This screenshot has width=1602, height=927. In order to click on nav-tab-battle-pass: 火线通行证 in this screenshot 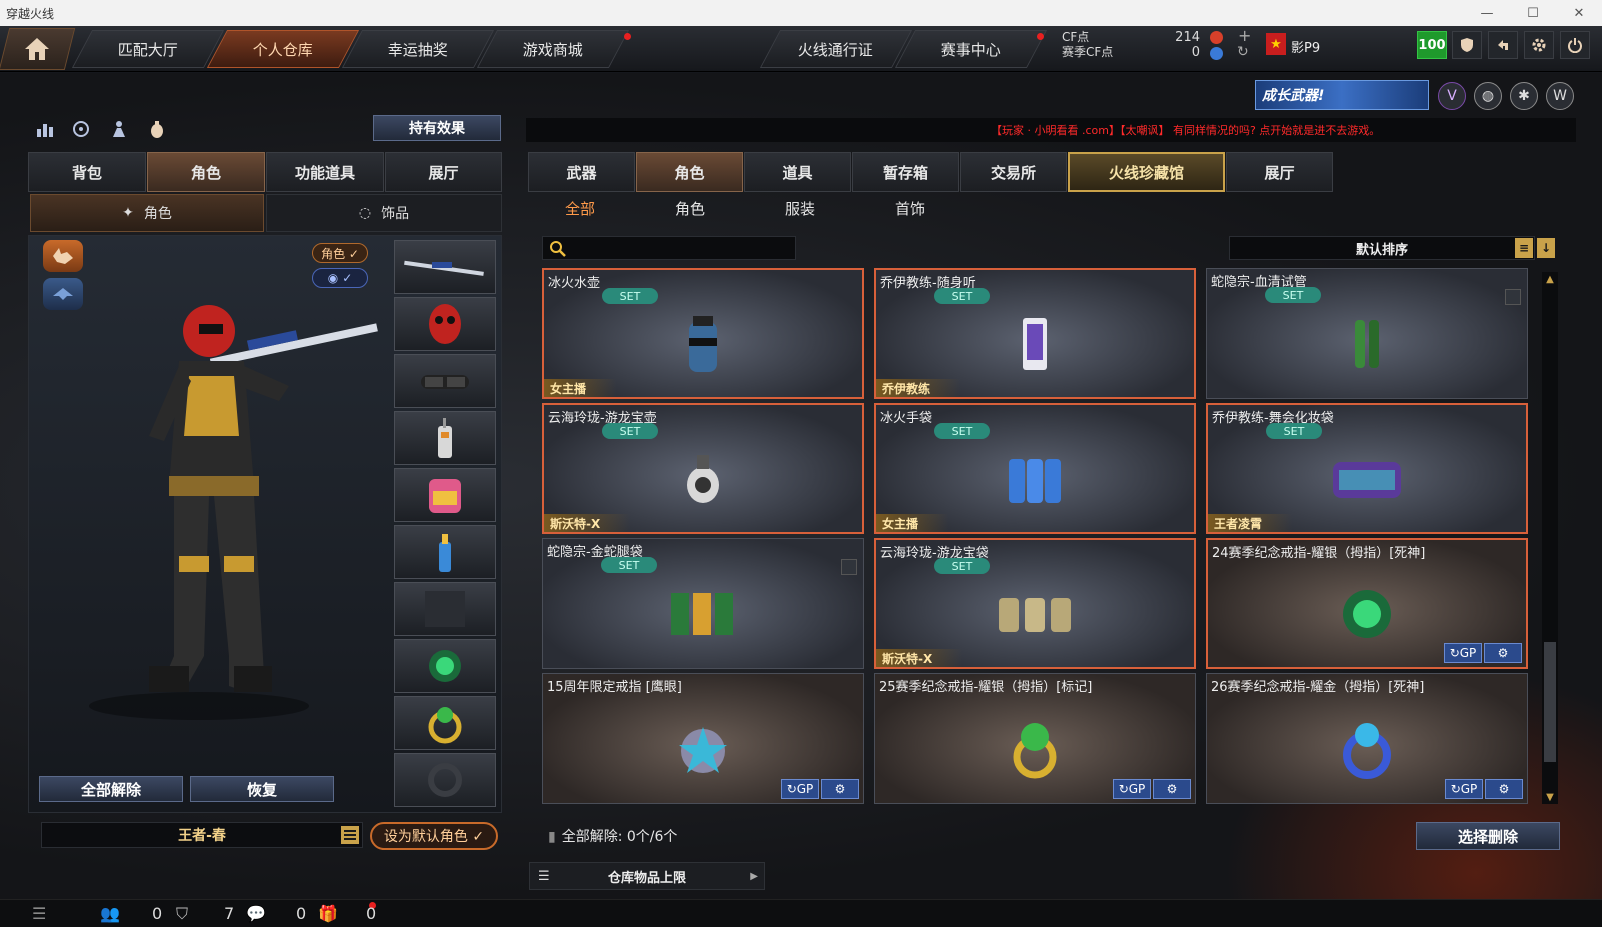, I will do `click(836, 49)`.